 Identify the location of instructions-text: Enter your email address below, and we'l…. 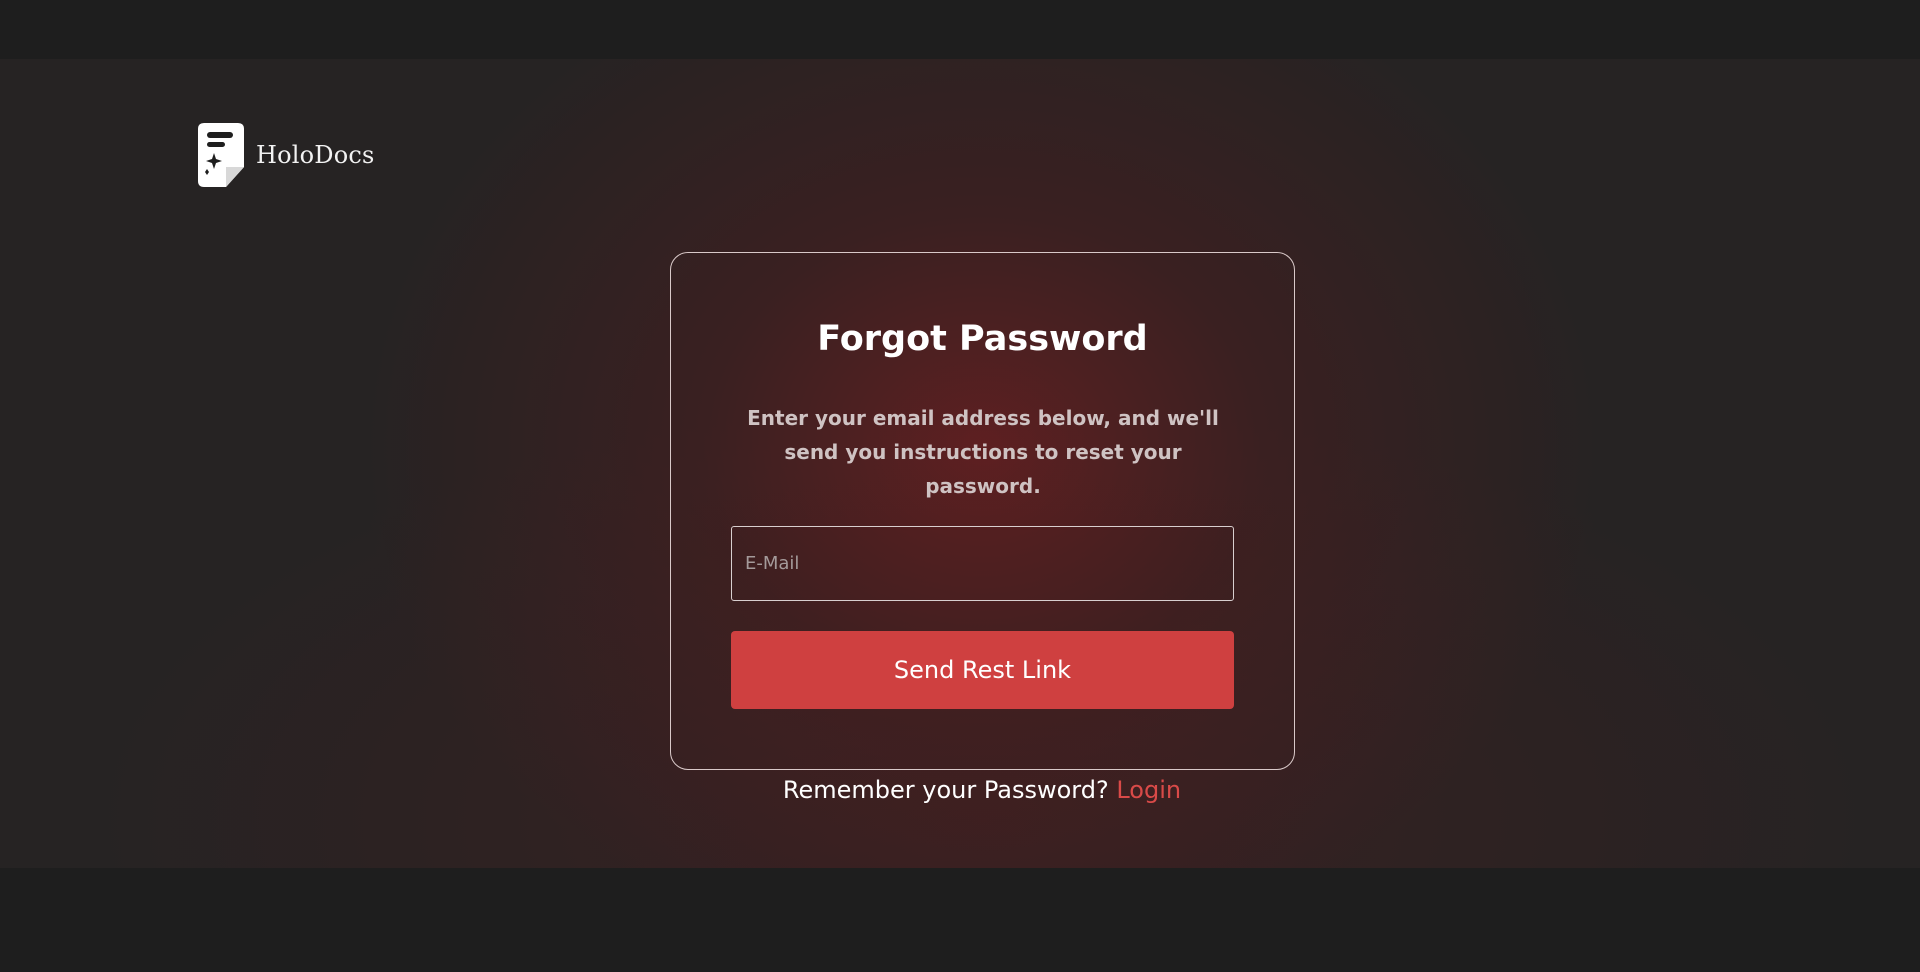
(983, 452).